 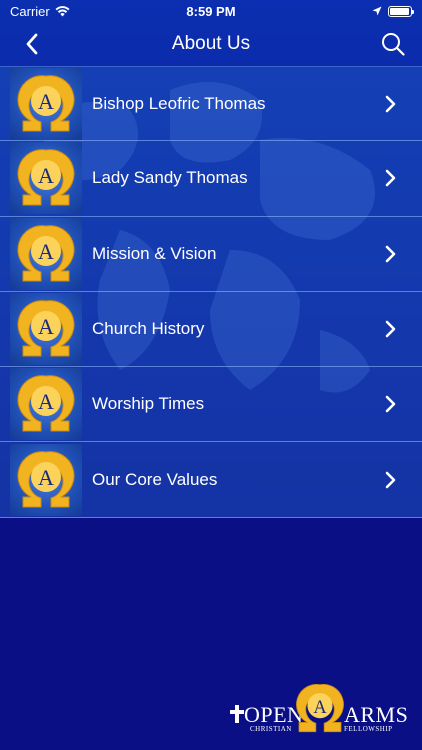 What do you see at coordinates (211, 329) in the screenshot?
I see `menu-item-church-history: A Church History` at bounding box center [211, 329].